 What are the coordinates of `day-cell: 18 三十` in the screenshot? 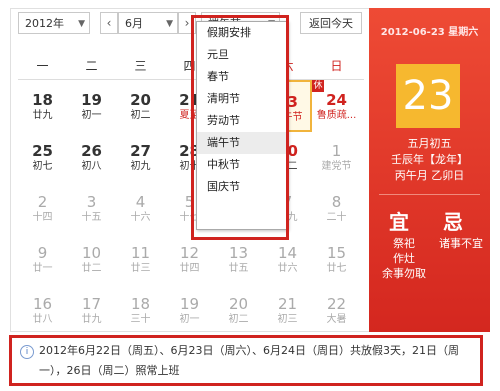 It's located at (140, 310).